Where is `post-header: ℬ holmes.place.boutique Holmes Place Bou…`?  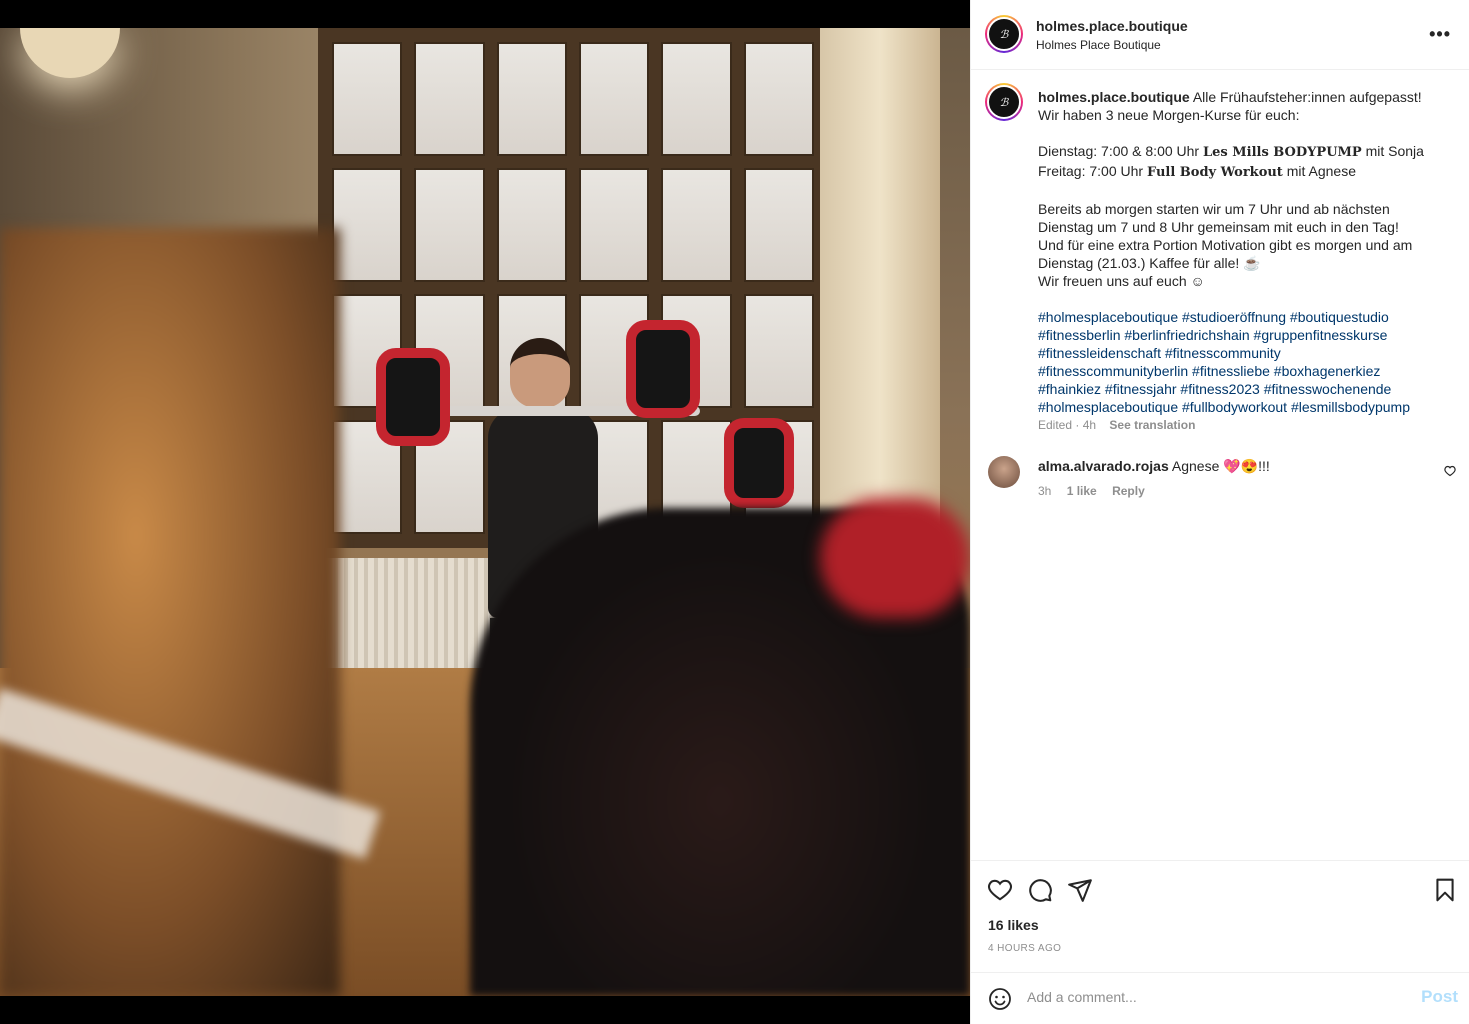 post-header: ℬ holmes.place.boutique Holmes Place Bou… is located at coordinates (1220, 35).